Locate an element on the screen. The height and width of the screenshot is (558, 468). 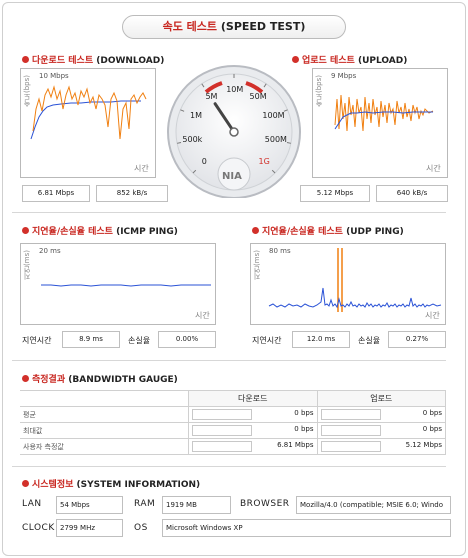
download-section-title: 다운로드 테스트 (DOWNLOAD) is located at coordinates (93, 59).